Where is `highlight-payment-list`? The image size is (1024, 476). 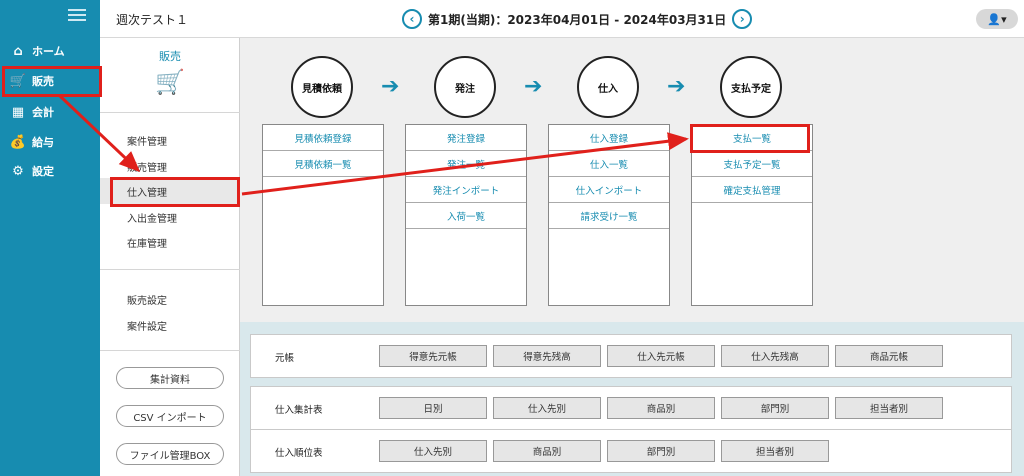
highlight-payment-list is located at coordinates (750, 138).